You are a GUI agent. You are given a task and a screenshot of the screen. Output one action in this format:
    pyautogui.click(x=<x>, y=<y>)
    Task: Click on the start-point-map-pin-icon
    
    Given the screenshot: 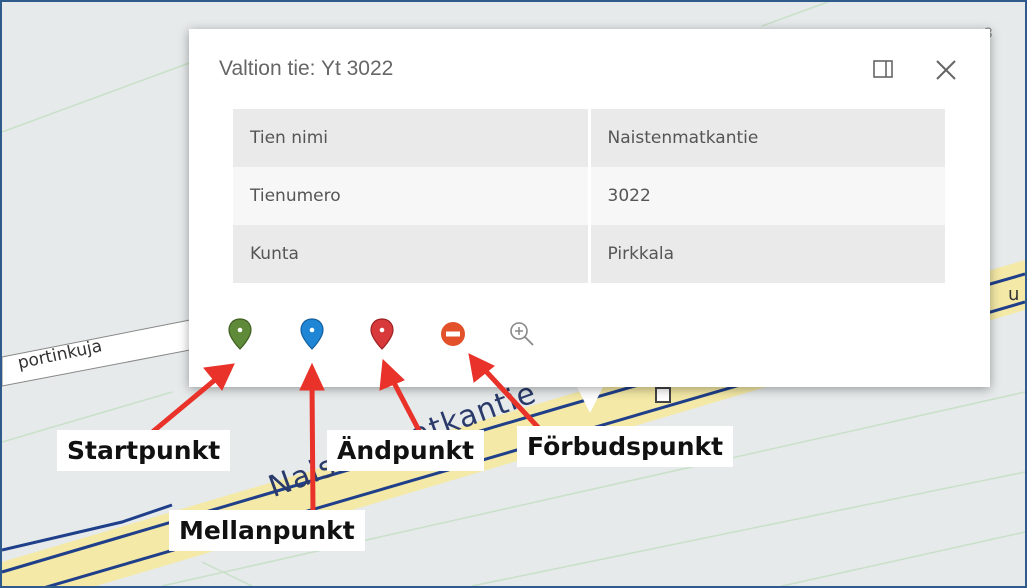 What is the action you would take?
    pyautogui.click(x=240, y=334)
    